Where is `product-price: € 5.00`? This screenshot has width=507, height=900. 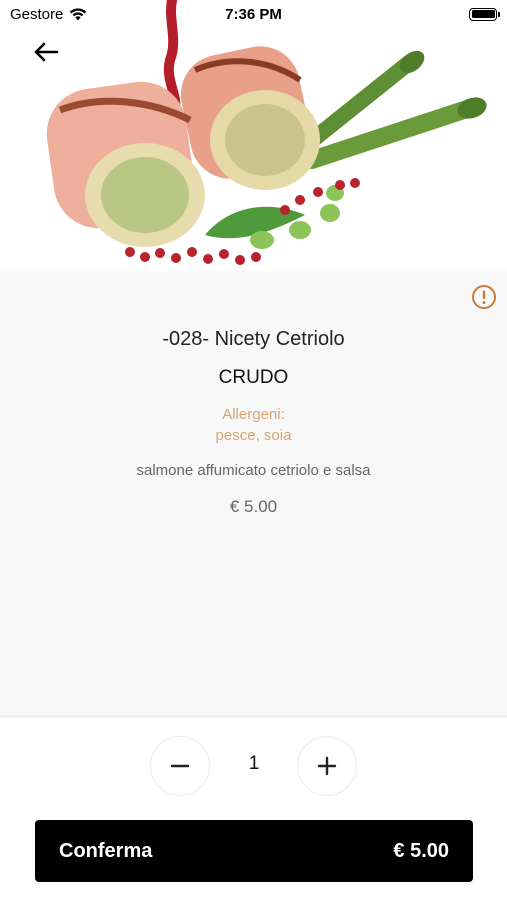
product-price: € 5.00 is located at coordinates (253, 506).